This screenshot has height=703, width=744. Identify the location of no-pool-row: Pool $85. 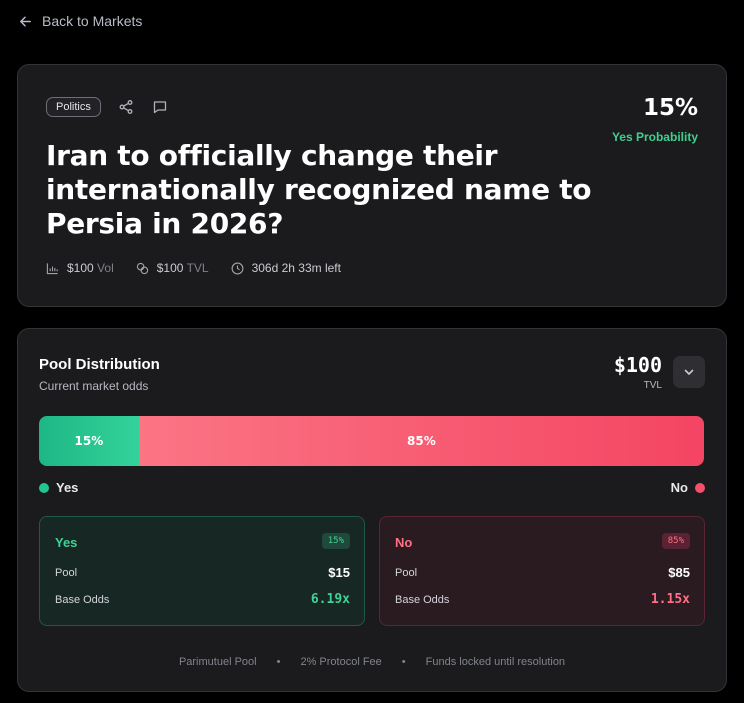
(542, 572).